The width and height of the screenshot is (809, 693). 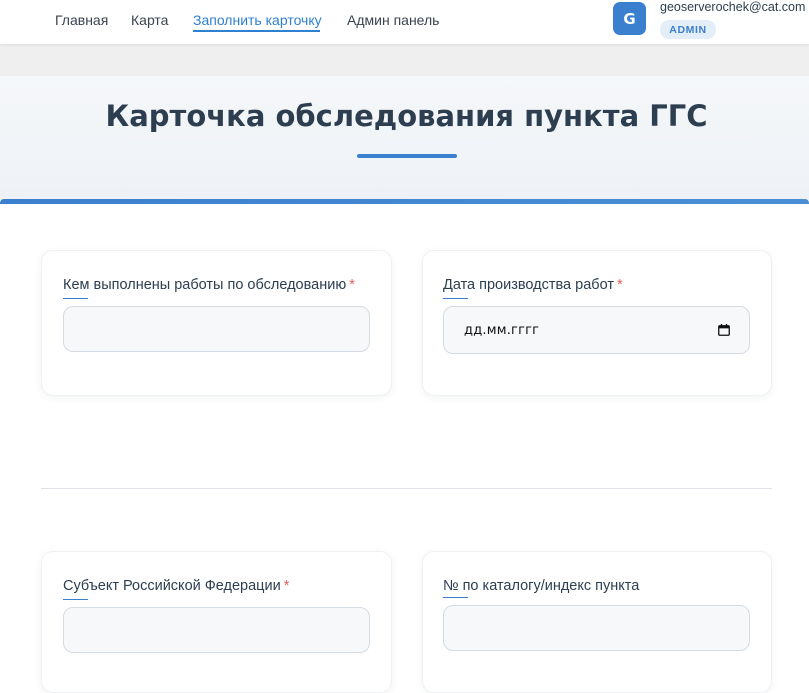 What do you see at coordinates (209, 285) in the screenshot?
I see `field-label-performed-by: Кем выполнены работы по обследованию *` at bounding box center [209, 285].